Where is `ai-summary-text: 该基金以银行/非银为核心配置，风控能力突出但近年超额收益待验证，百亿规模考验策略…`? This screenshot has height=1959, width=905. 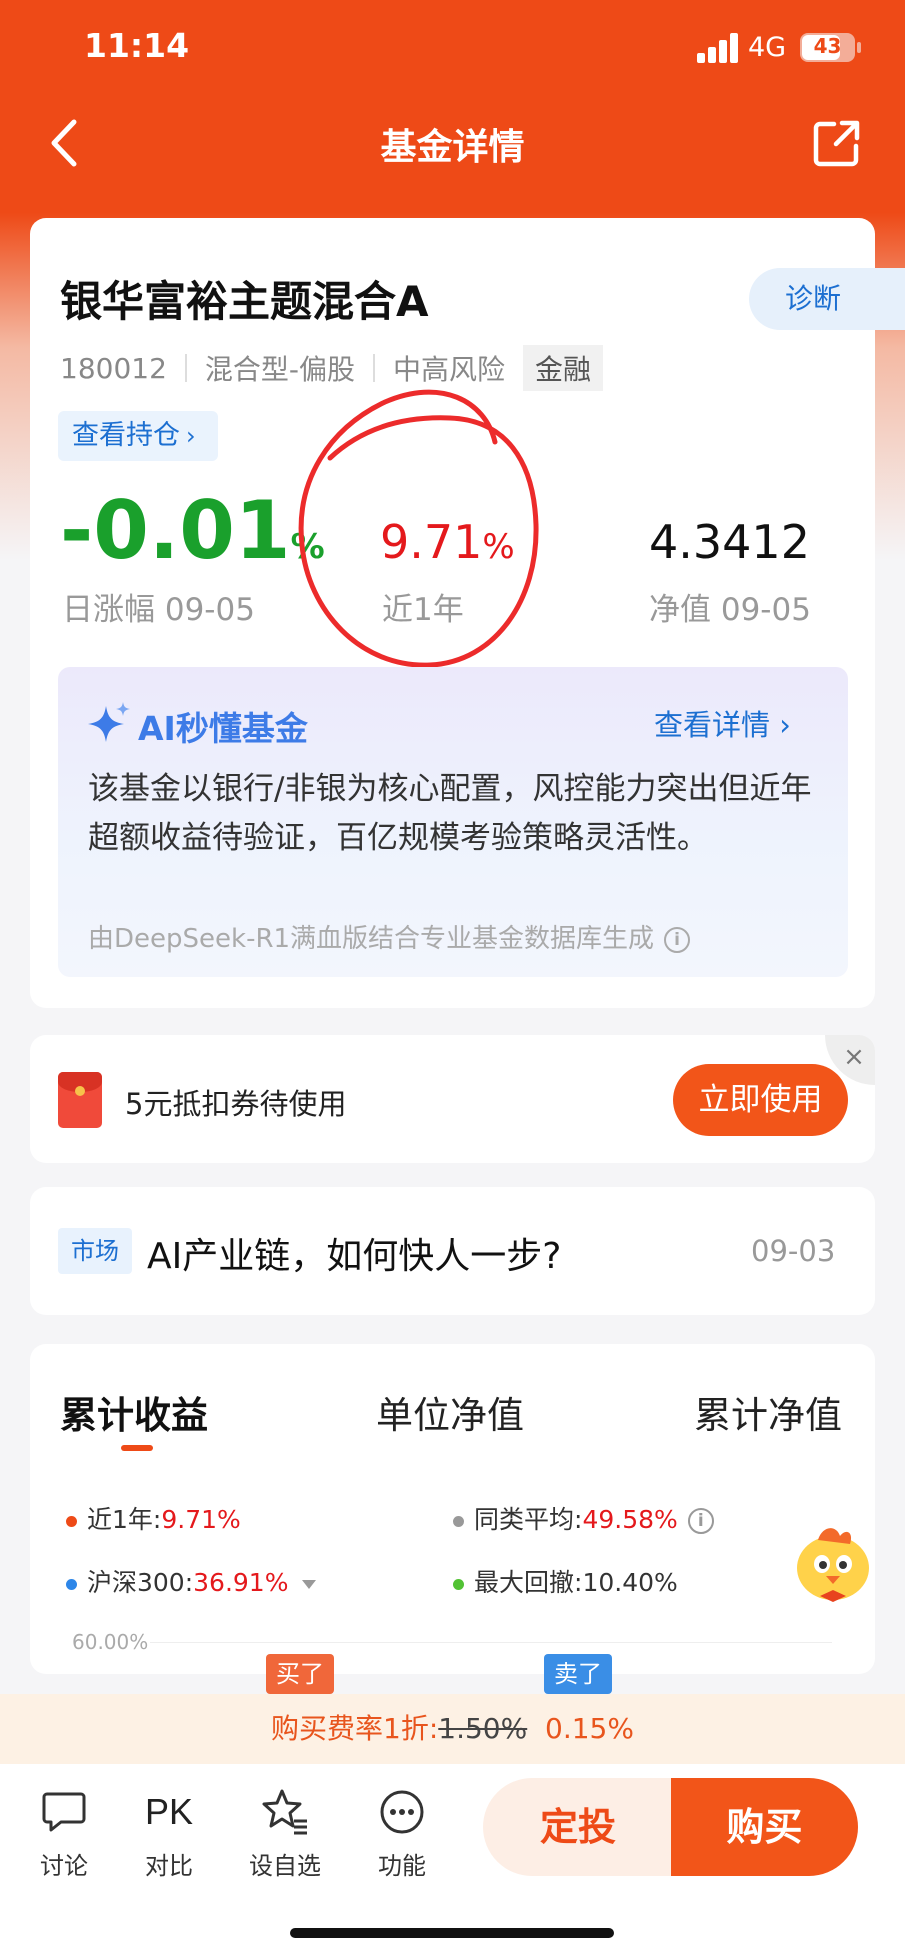
ai-summary-text: 该基金以银行/非银为核心配置，风控能力突出但近年超额收益待验证，百亿规模考验策略… is located at coordinates (450, 813).